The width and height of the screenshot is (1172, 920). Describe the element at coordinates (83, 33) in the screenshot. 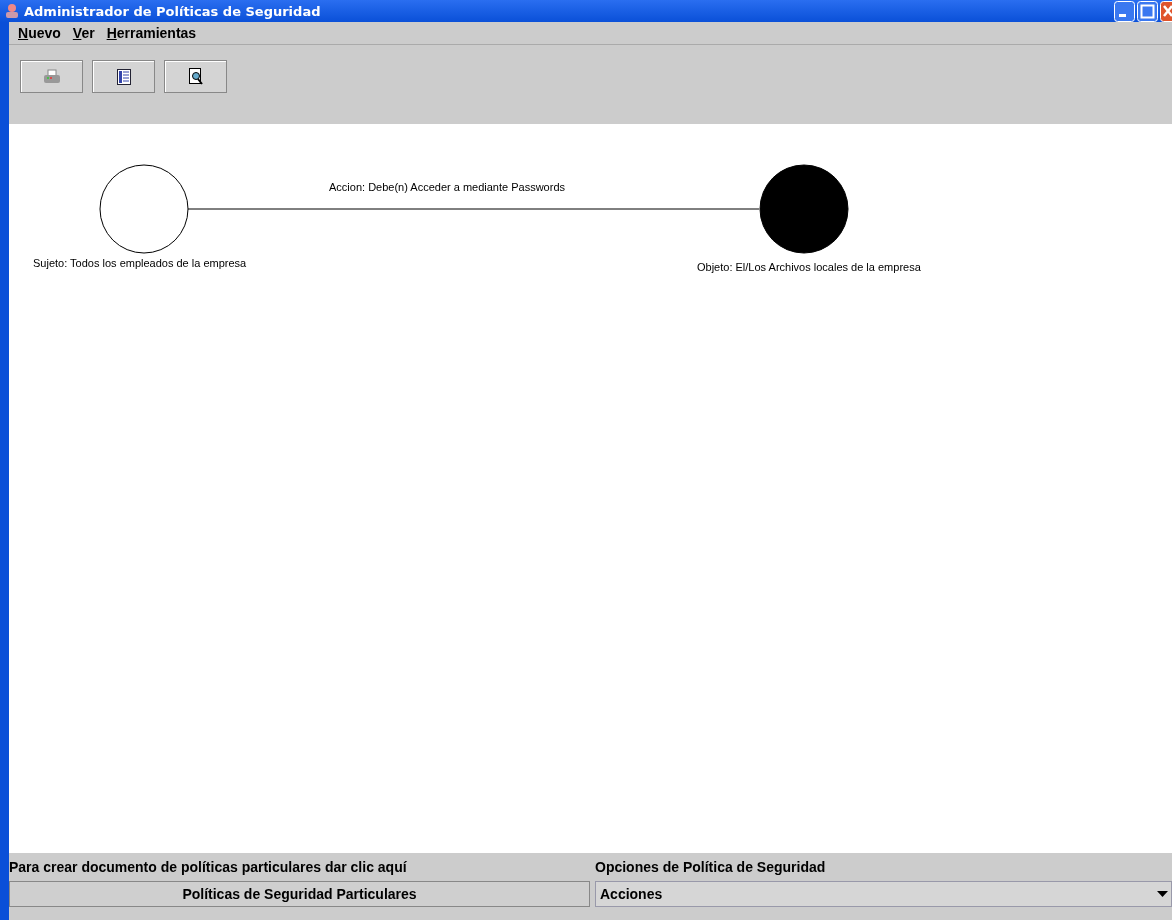

I see `menu-item: Ver` at that location.